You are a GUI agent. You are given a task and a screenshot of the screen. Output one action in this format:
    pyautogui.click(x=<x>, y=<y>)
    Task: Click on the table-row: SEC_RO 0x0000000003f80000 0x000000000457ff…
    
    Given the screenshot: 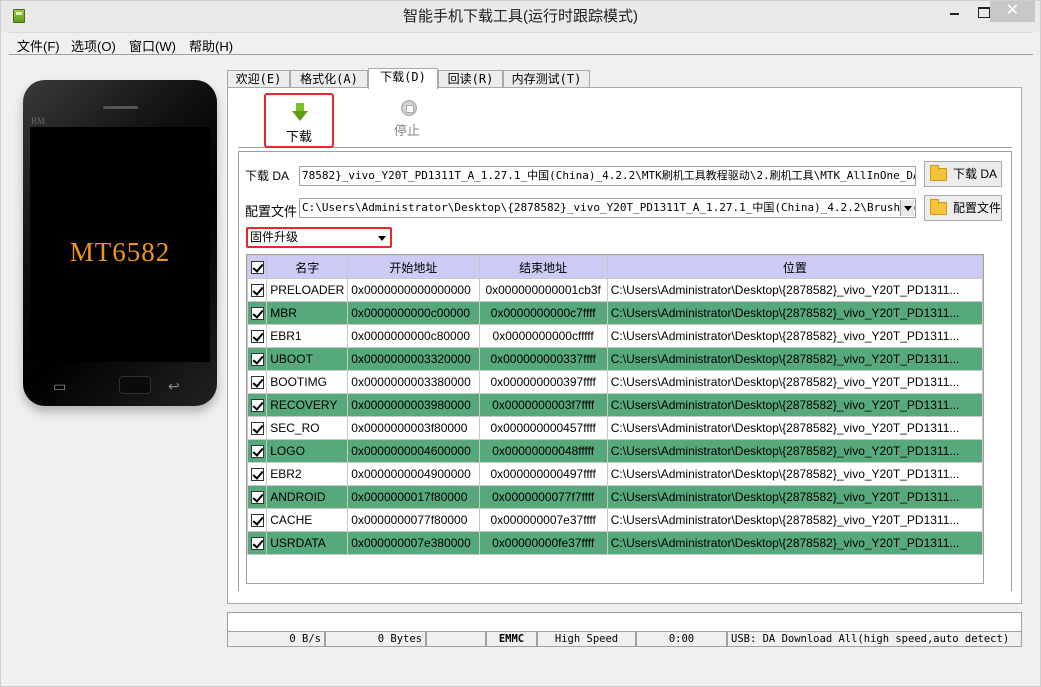 What is the action you would take?
    pyautogui.click(x=615, y=428)
    